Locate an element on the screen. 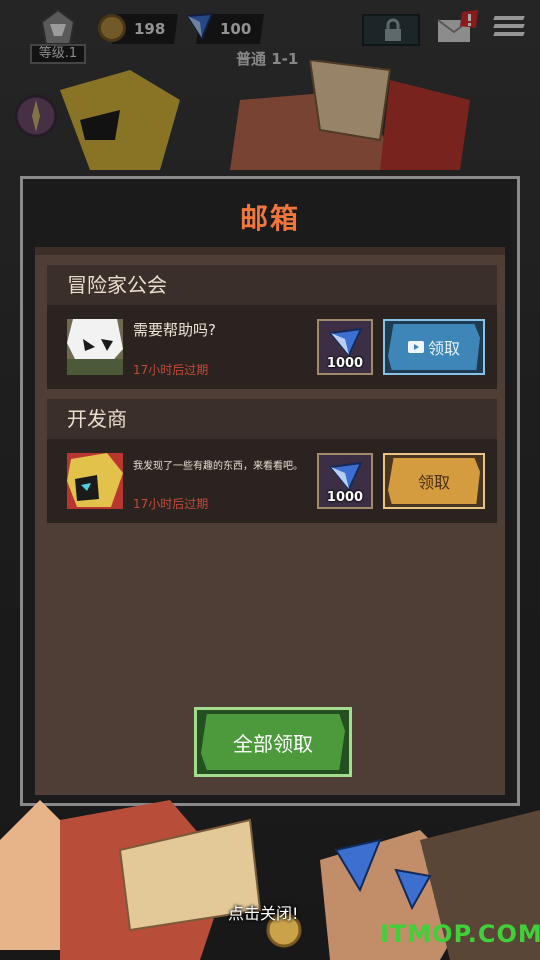 The width and height of the screenshot is (540, 960). collect-all-button: 全部领取 is located at coordinates (273, 742).